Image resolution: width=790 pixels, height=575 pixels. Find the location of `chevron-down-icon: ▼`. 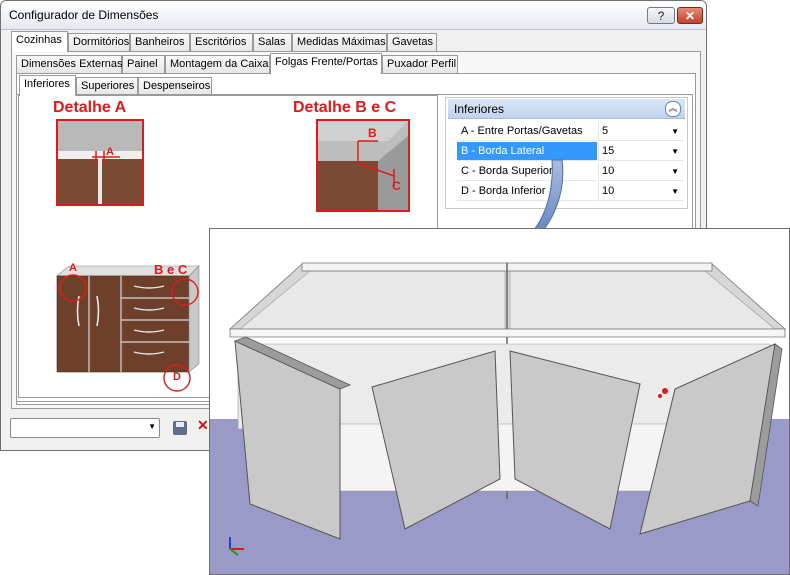

chevron-down-icon: ▼ is located at coordinates (152, 426).